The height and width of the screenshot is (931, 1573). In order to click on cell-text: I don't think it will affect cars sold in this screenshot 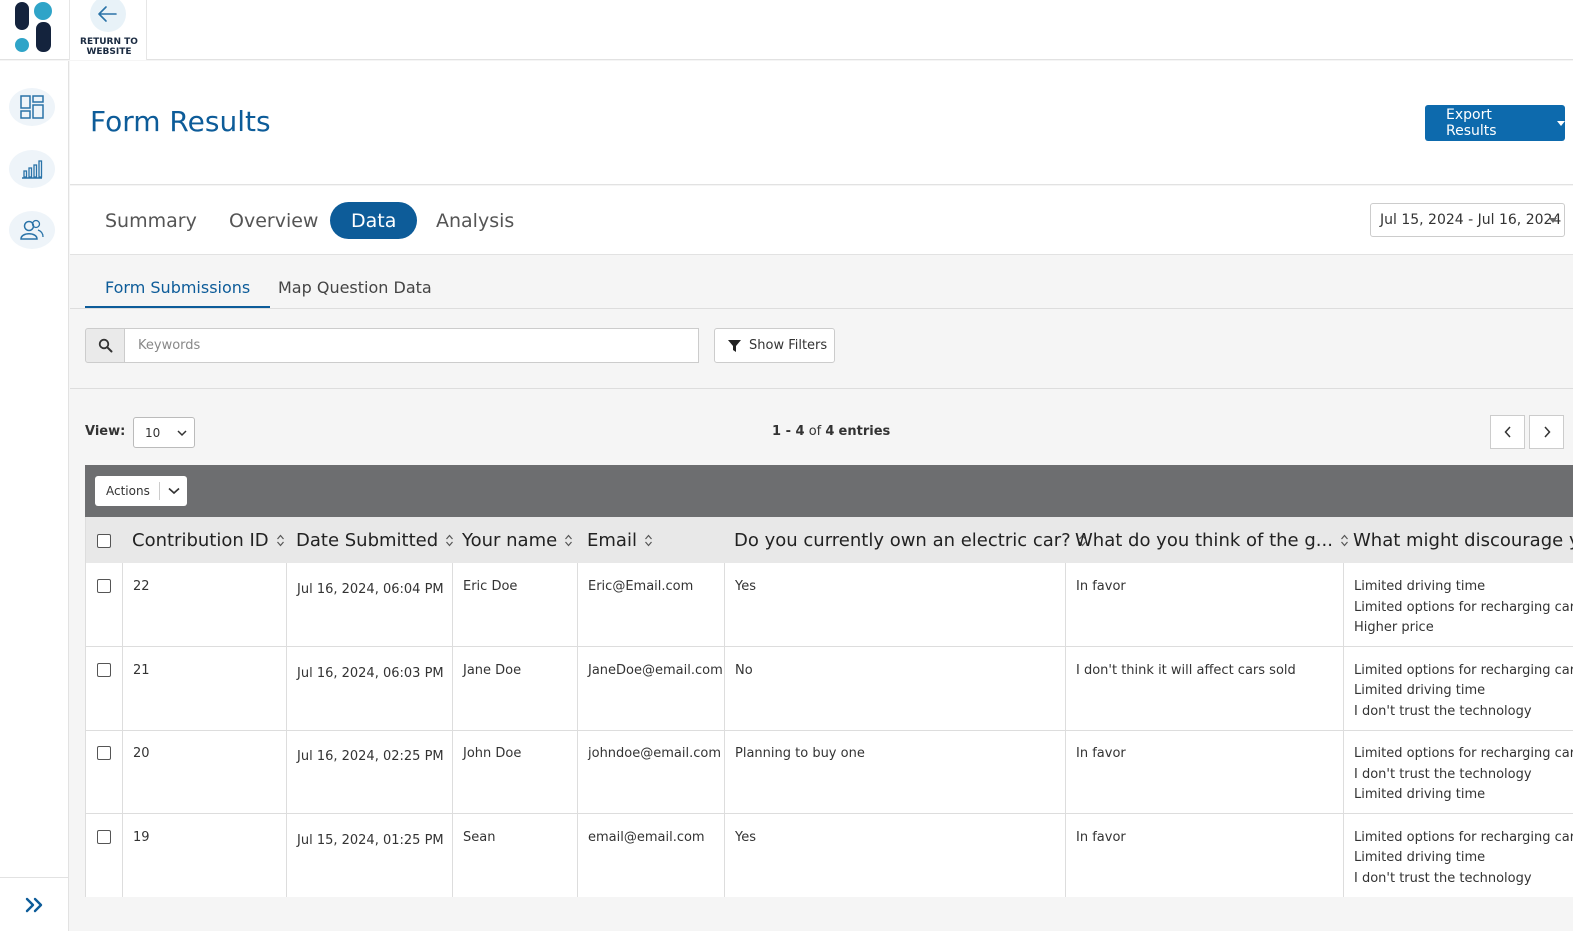, I will do `click(1186, 670)`.